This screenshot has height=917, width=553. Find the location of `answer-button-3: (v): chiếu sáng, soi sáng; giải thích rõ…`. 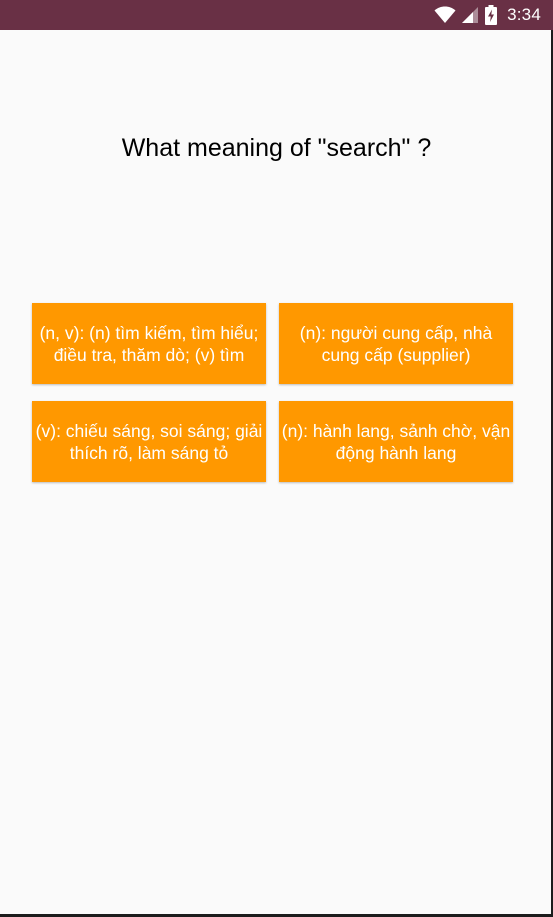

answer-button-3: (v): chiếu sáng, soi sáng; giải thích rõ… is located at coordinates (149, 441).